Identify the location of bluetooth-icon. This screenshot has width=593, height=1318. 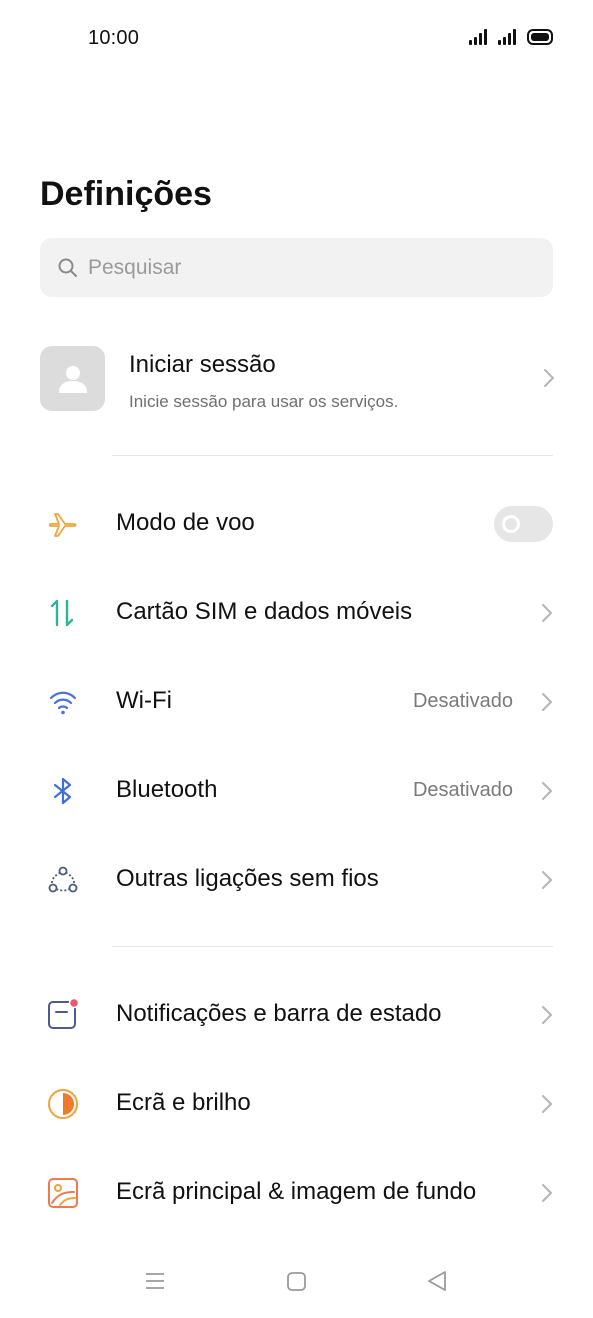
(63, 791).